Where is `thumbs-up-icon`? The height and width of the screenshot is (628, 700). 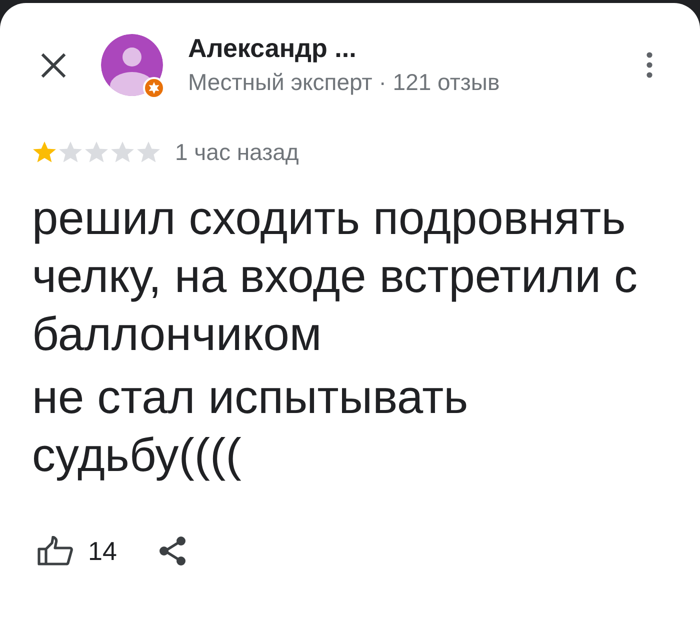 thumbs-up-icon is located at coordinates (55, 551).